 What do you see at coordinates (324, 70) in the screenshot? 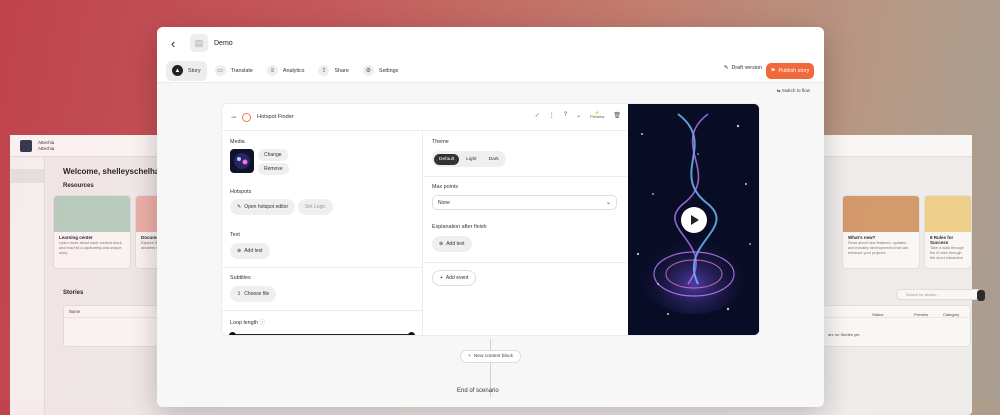
I see `share-icon: ⇪` at bounding box center [324, 70].